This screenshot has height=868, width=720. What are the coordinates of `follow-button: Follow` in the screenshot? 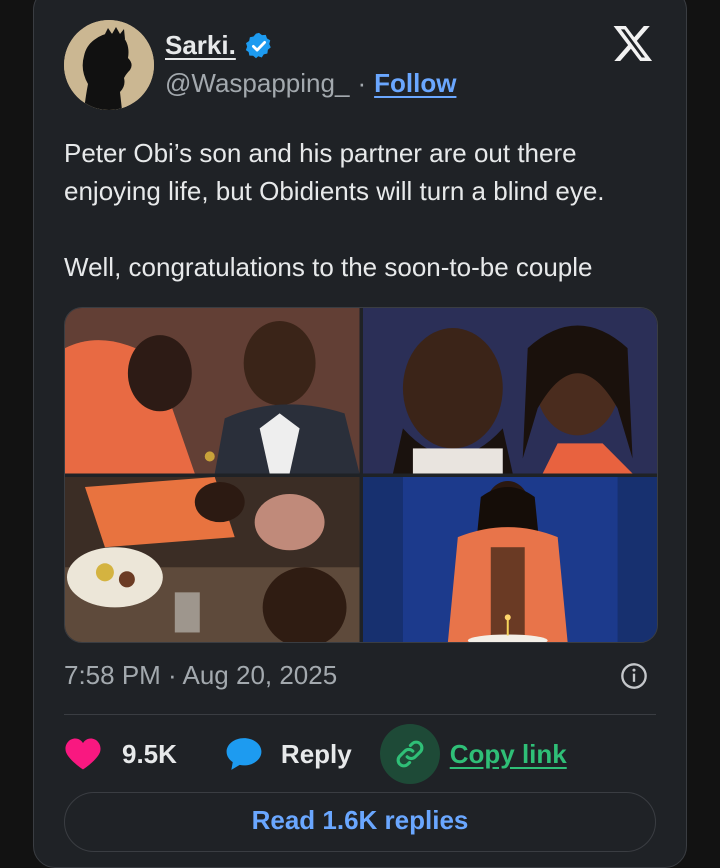 It's located at (415, 83).